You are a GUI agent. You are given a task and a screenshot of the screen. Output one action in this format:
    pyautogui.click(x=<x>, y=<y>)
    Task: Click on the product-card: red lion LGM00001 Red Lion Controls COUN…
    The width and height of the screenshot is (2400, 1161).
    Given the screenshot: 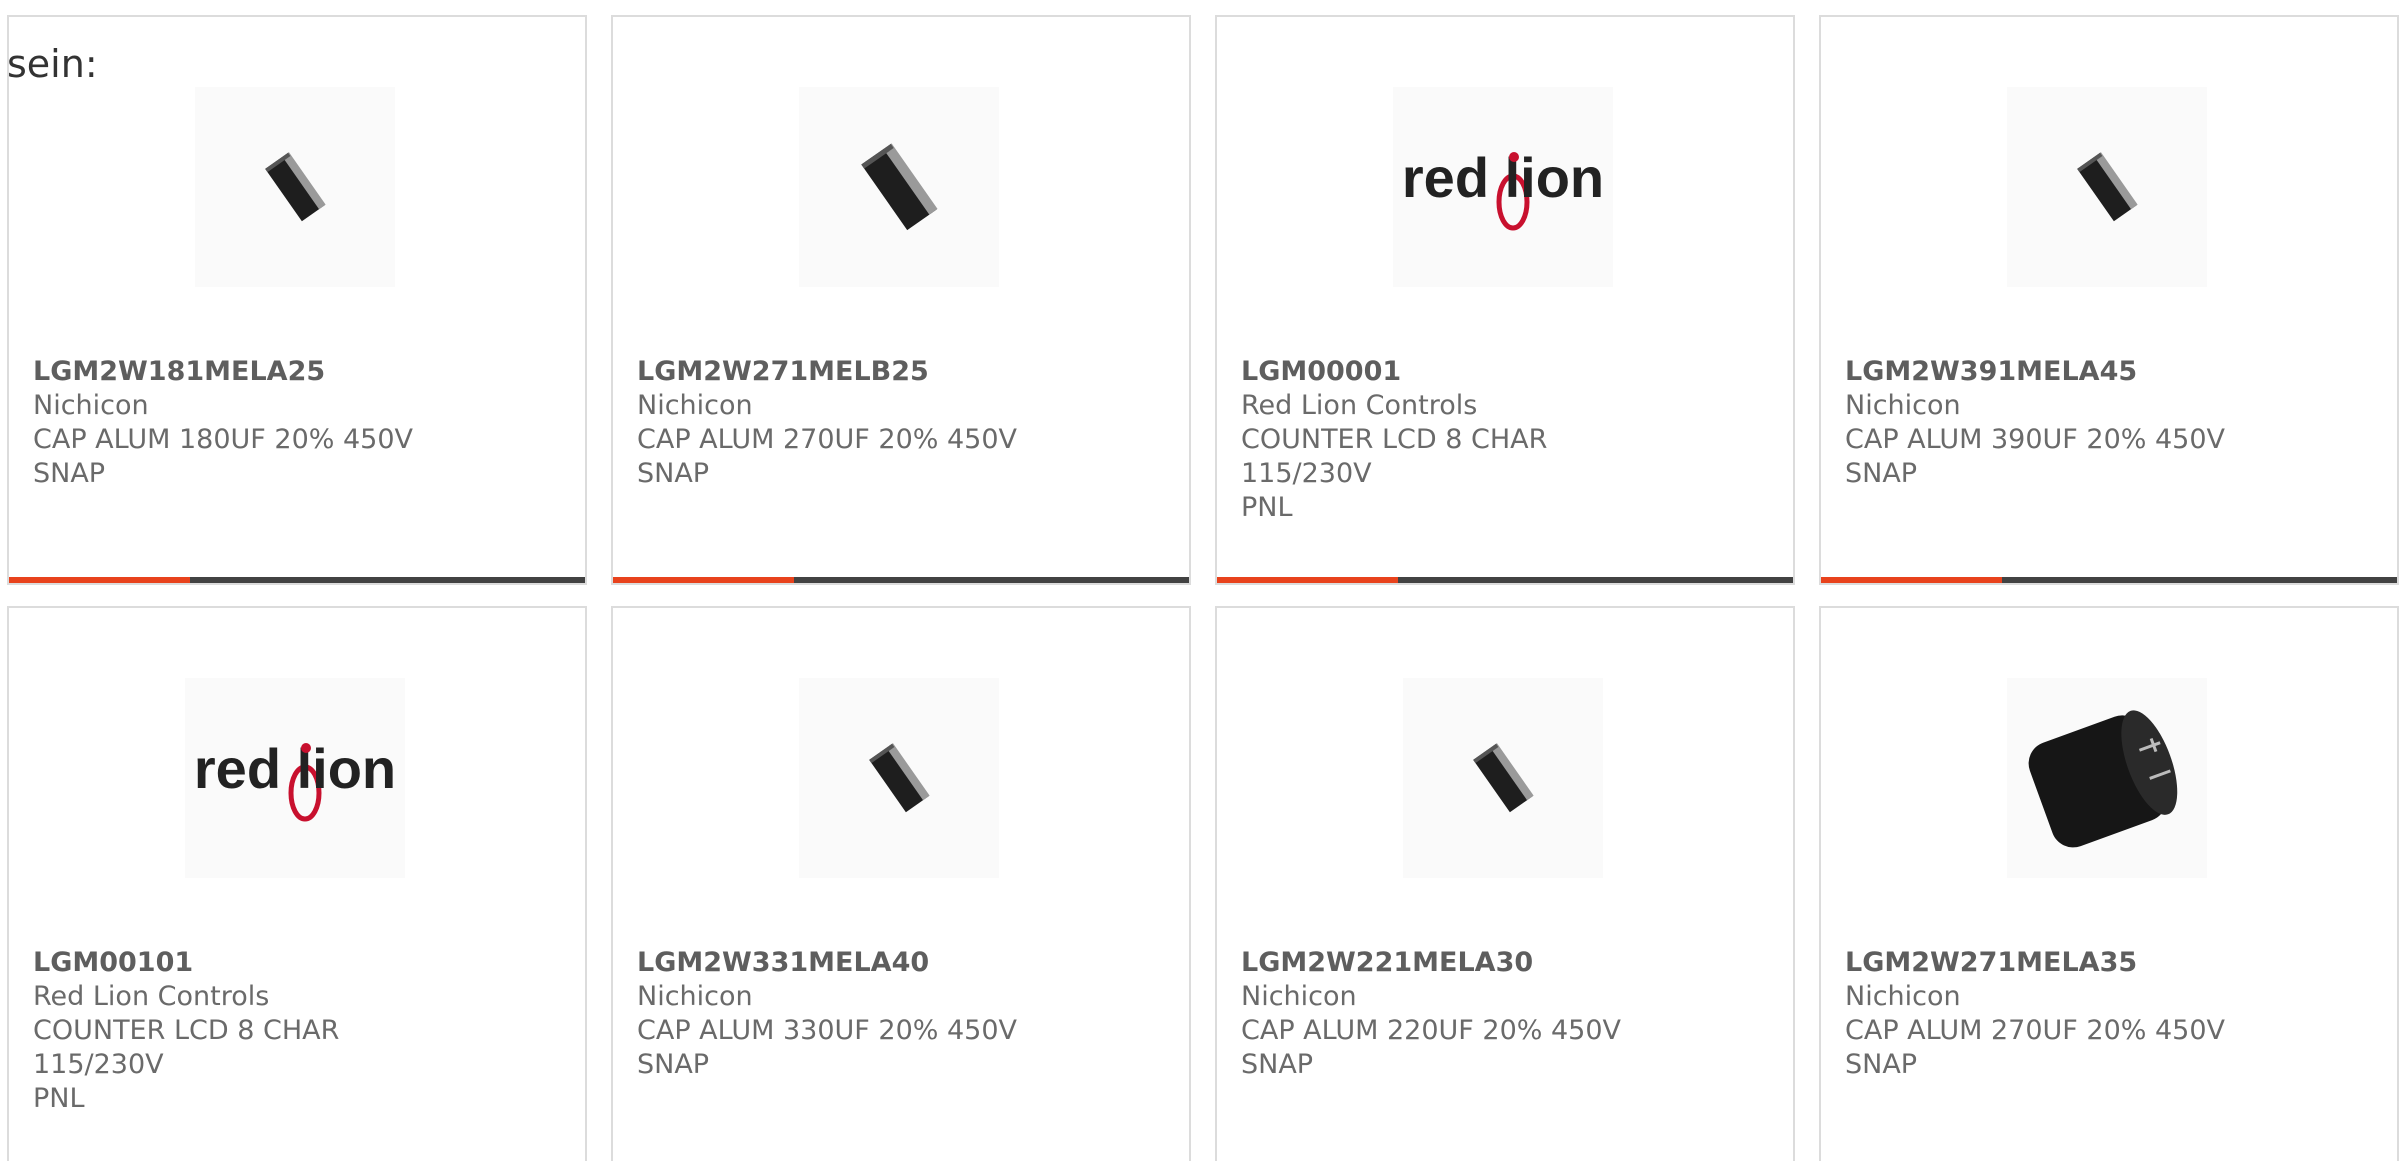 What is the action you would take?
    pyautogui.click(x=1505, y=300)
    